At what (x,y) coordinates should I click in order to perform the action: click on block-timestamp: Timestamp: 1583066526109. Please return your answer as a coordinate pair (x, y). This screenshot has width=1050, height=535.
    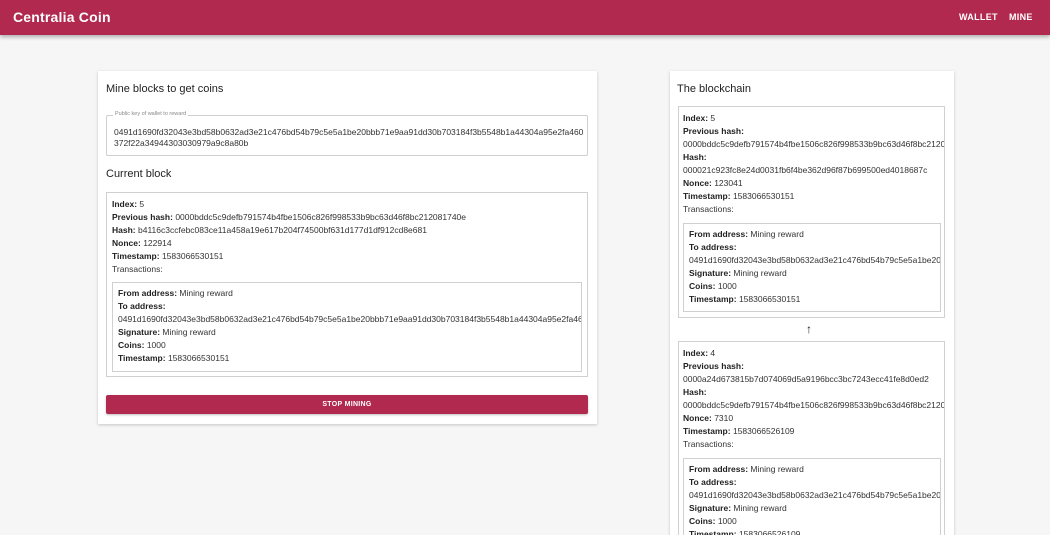
    Looking at the image, I should click on (739, 431).